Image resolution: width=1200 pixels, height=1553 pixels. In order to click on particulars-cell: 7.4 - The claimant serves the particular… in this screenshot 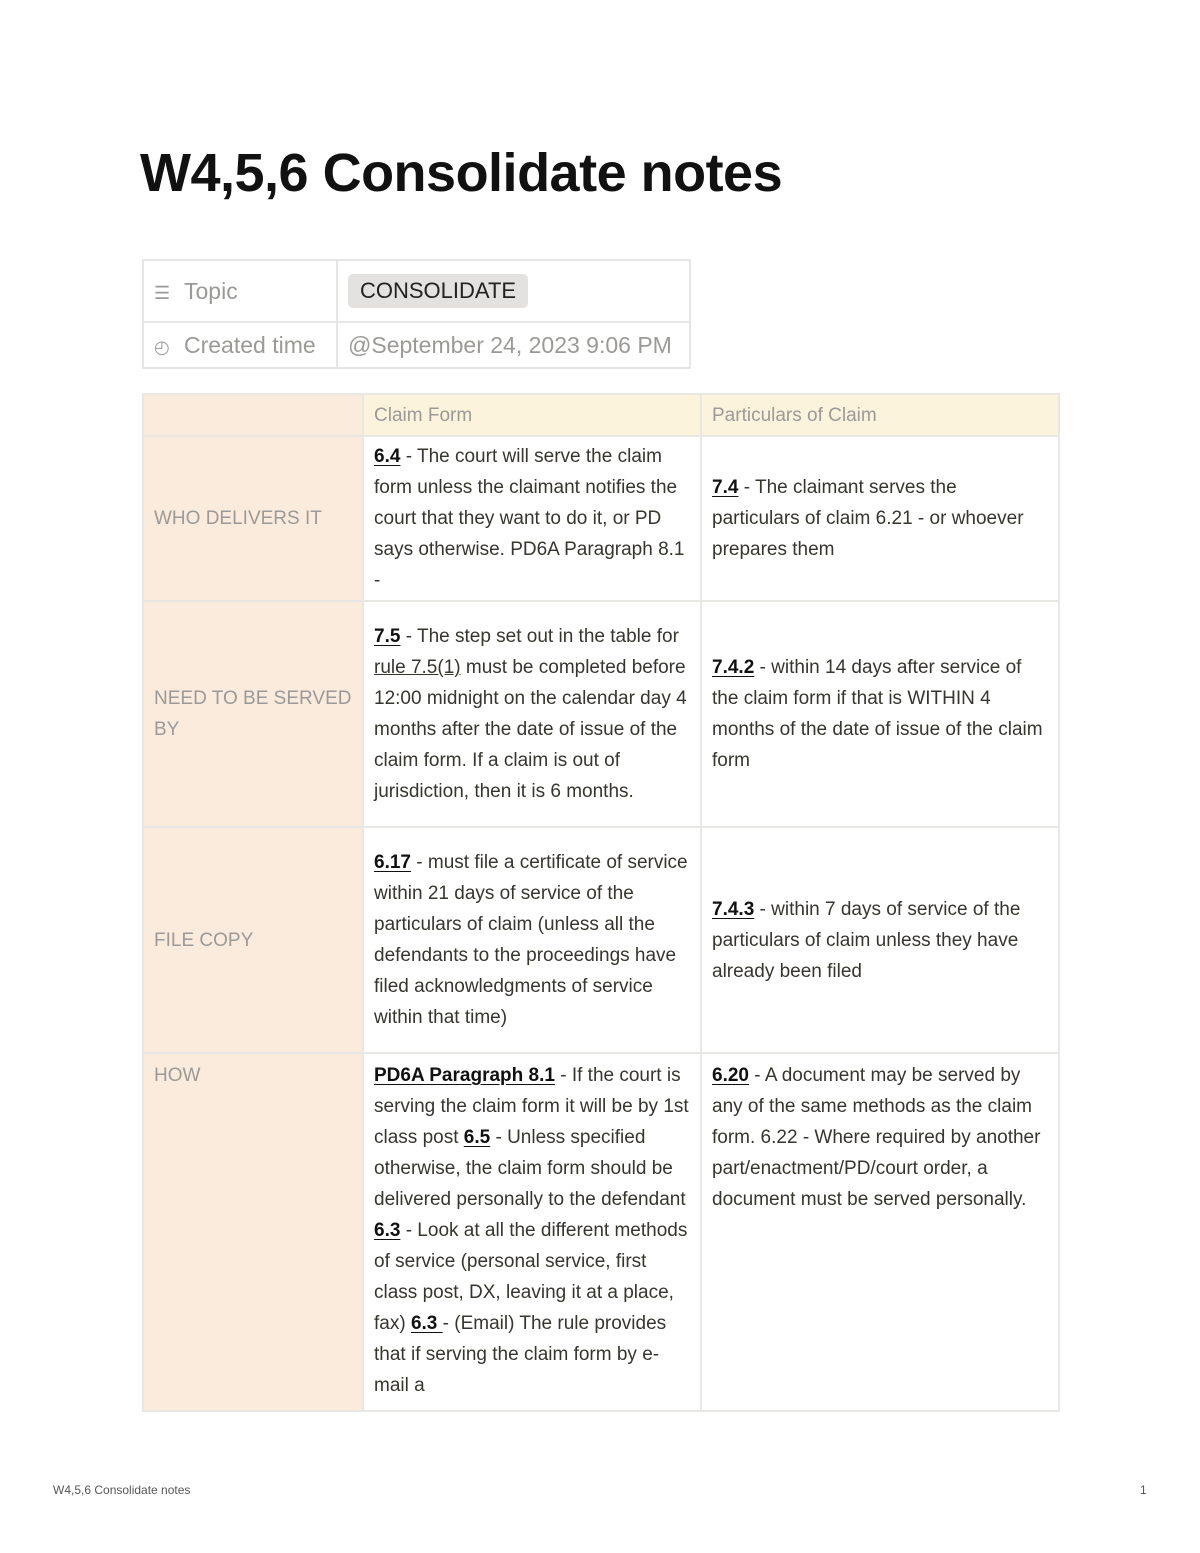, I will do `click(880, 518)`.